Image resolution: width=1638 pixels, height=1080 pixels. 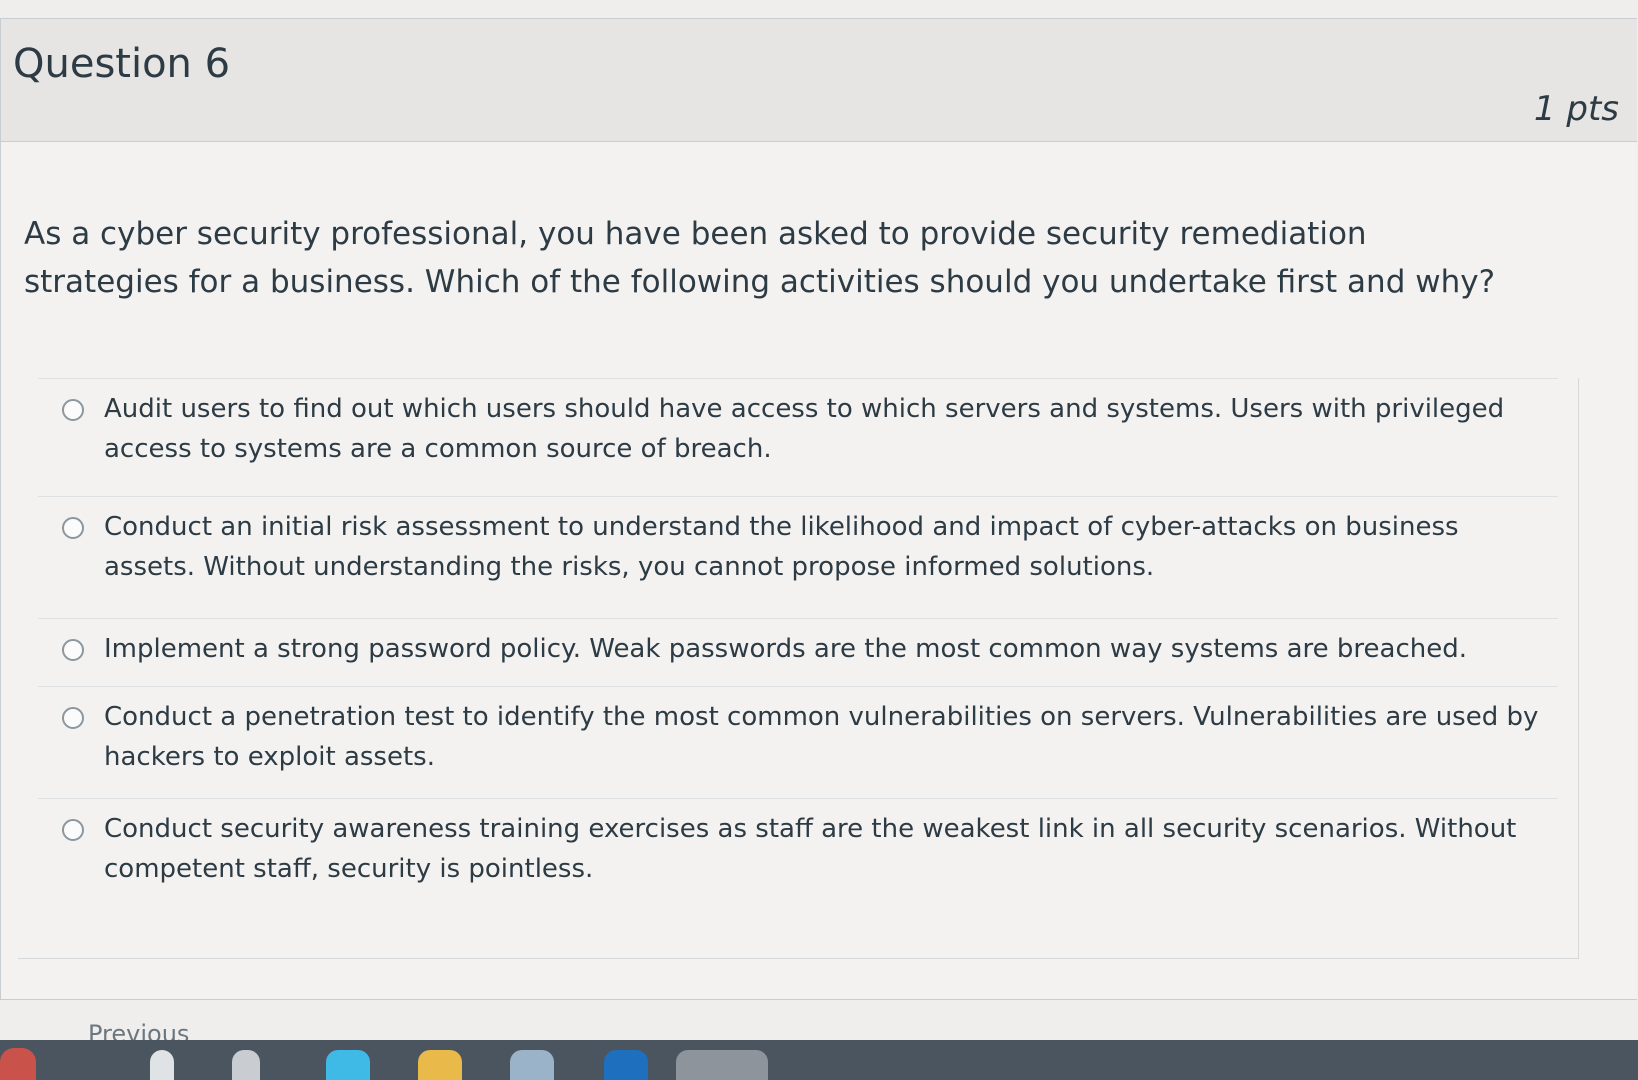 I want to click on start-icon, so click(x=18, y=1064).